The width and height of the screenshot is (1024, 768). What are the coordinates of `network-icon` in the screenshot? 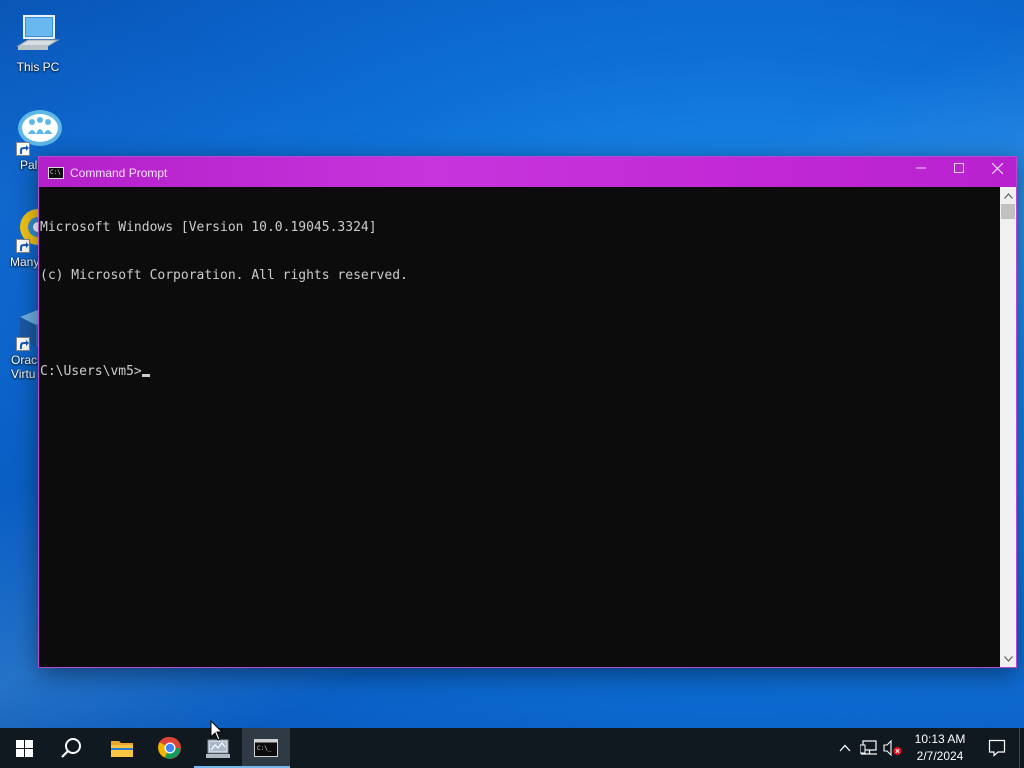 It's located at (868, 747).